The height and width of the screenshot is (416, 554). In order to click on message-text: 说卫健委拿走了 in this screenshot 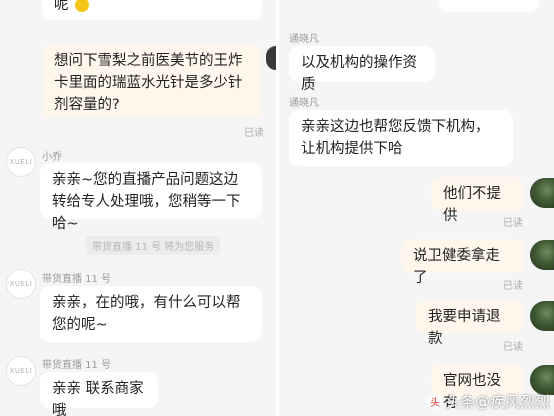, I will do `click(456, 267)`.